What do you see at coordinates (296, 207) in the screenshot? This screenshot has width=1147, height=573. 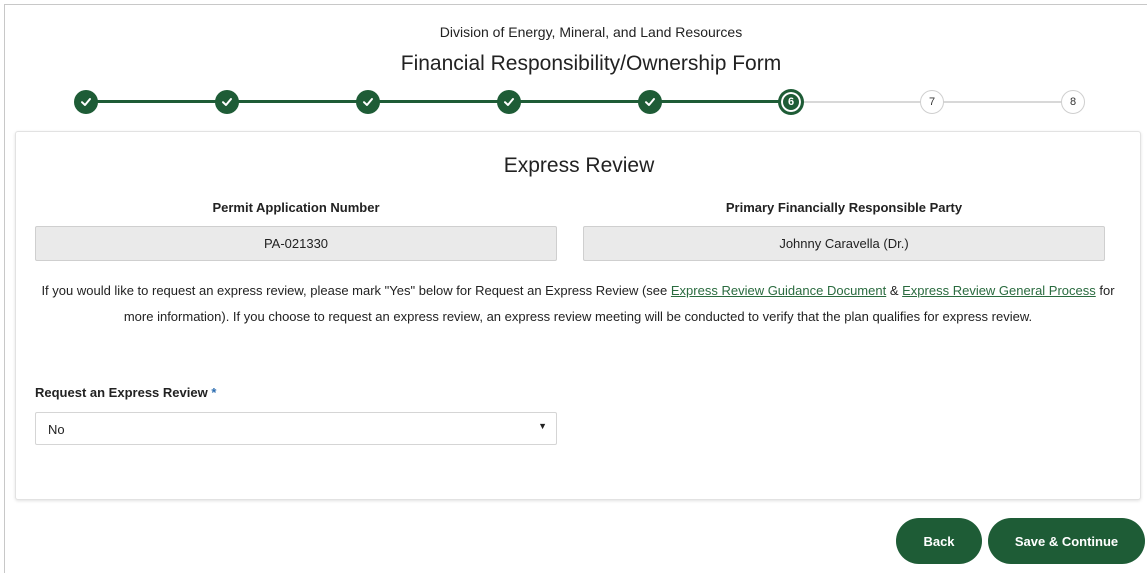 I see `permit-number-label: Permit Application Number` at bounding box center [296, 207].